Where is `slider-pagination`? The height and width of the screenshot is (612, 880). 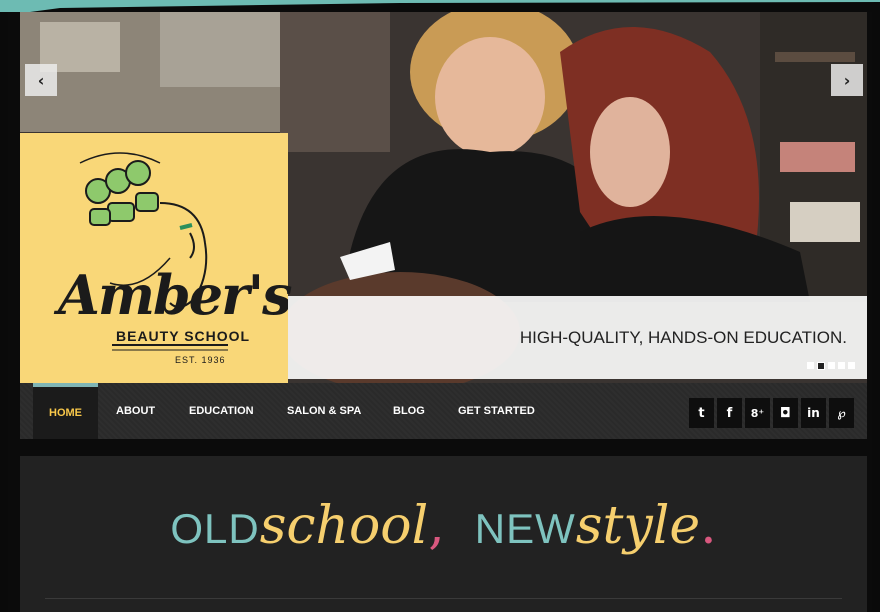 slider-pagination is located at coordinates (831, 366).